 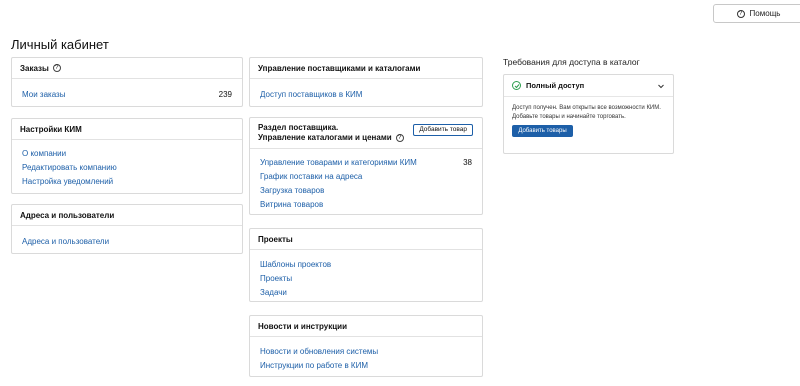 What do you see at coordinates (298, 127) in the screenshot?
I see `supplier-section-title-line1: Раздел поставщика.` at bounding box center [298, 127].